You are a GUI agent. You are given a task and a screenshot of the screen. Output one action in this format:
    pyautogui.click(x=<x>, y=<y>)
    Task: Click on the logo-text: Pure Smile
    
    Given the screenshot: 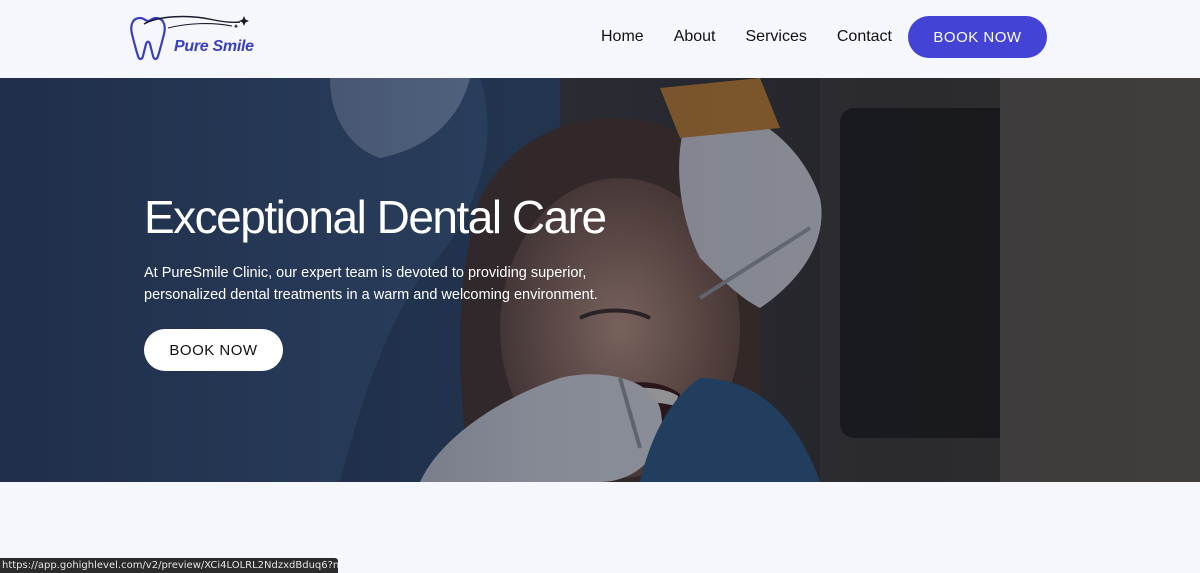 What is the action you would take?
    pyautogui.click(x=214, y=46)
    